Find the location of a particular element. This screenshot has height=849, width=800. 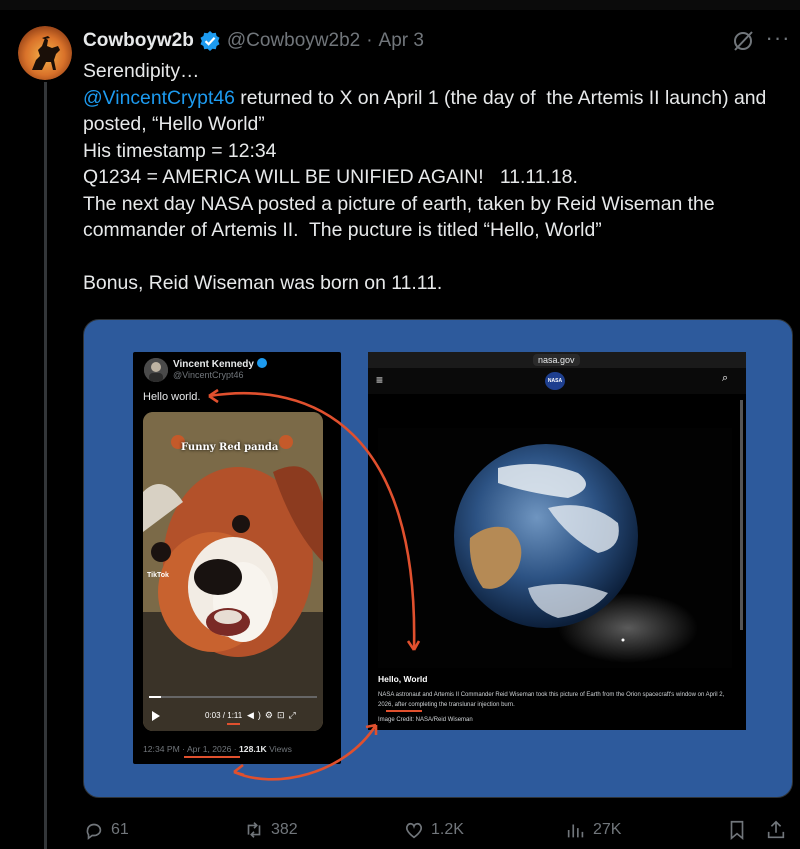

share-button is located at coordinates (779, 830).